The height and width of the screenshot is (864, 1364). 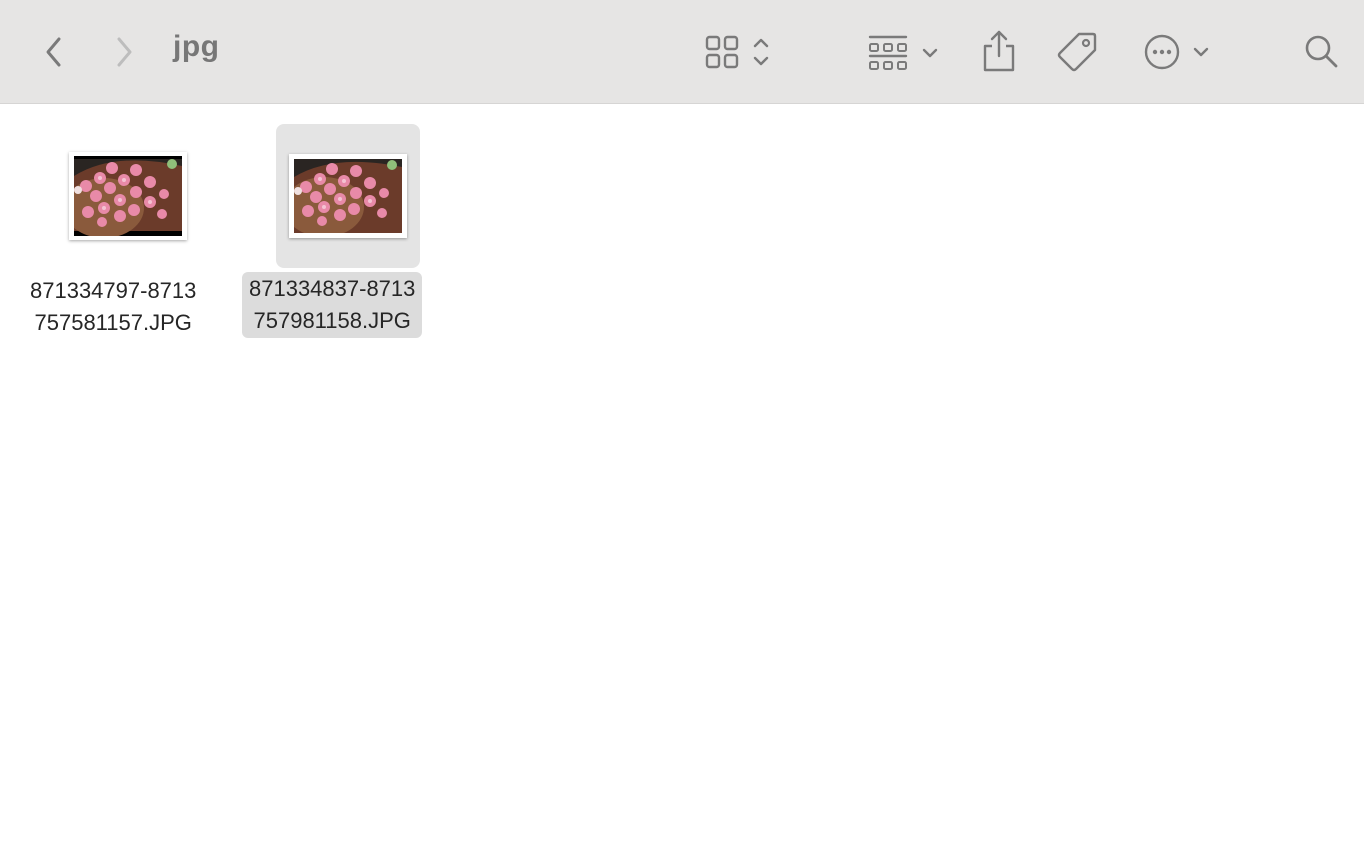 I want to click on file-name-line: 871334837-8713, so click(x=332, y=288).